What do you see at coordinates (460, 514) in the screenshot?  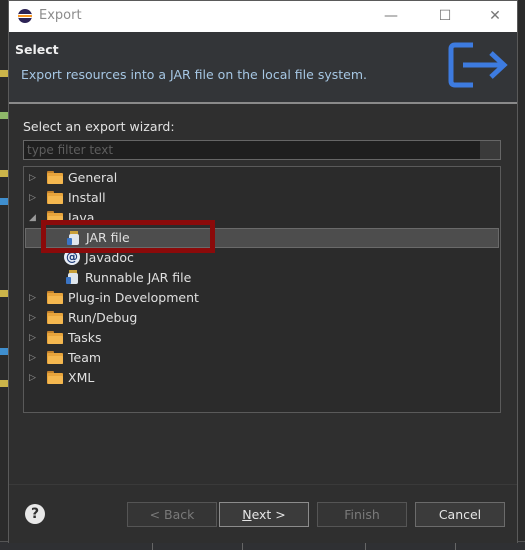 I see `cancel-button: Cancel` at bounding box center [460, 514].